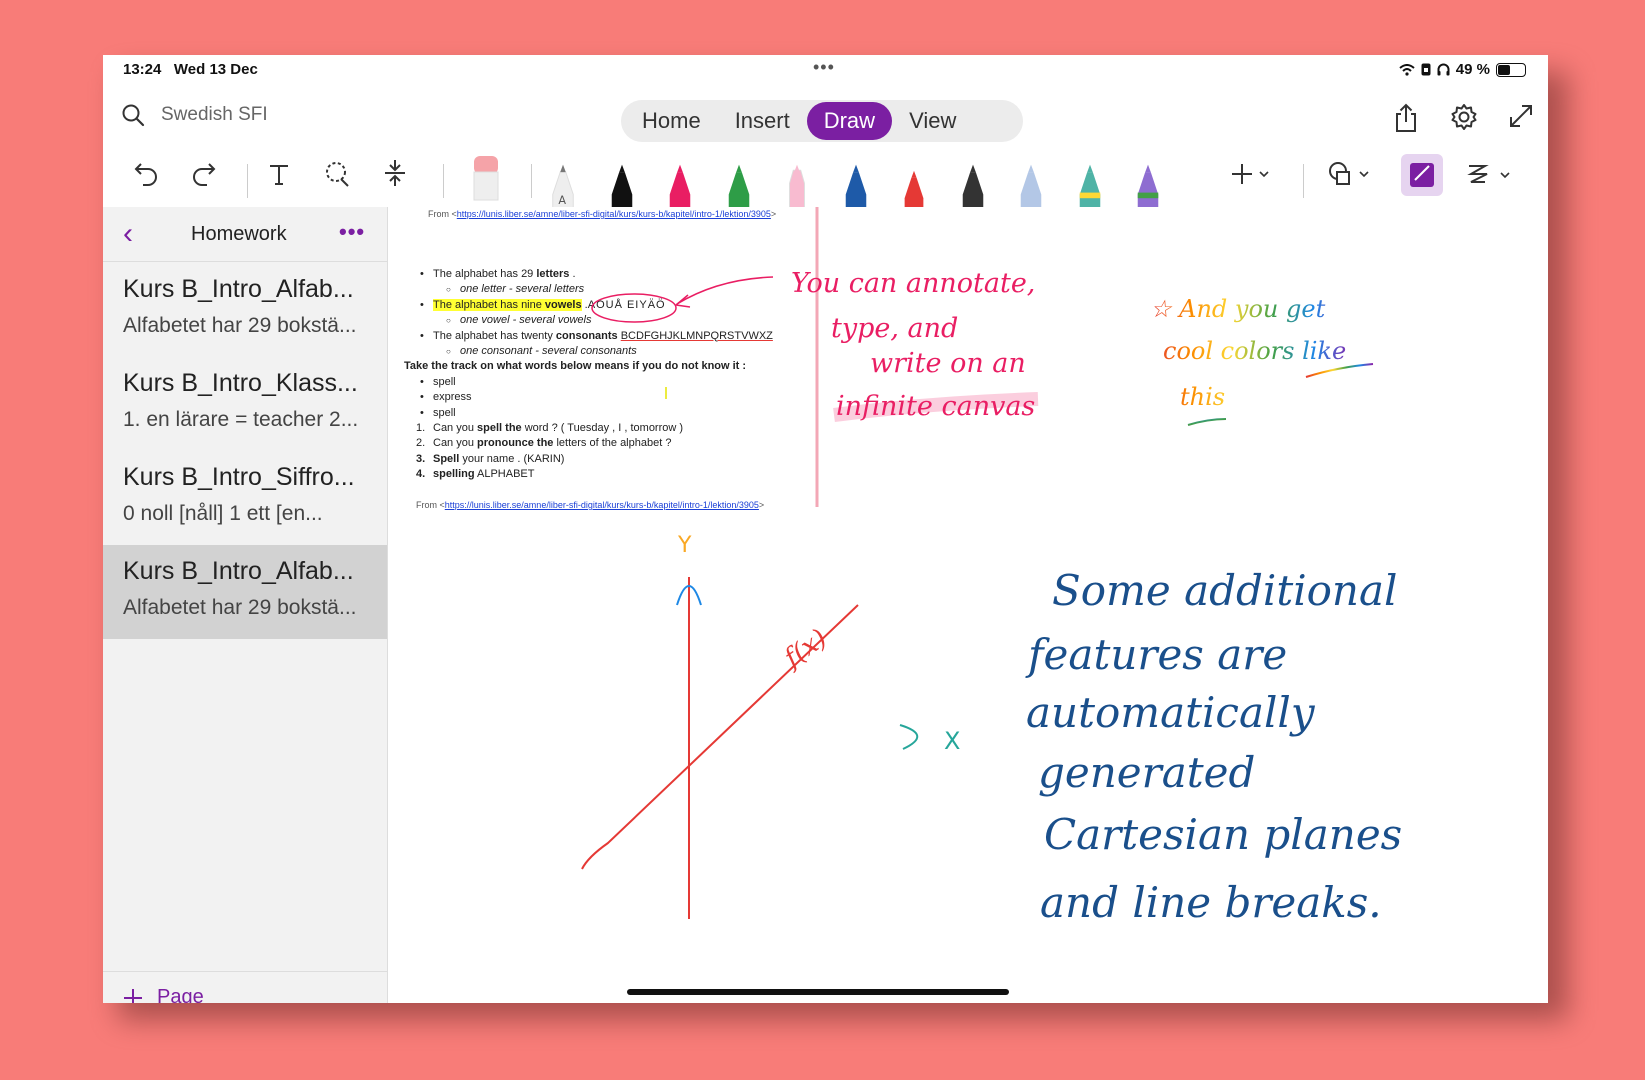 Image resolution: width=1645 pixels, height=1080 pixels. I want to click on battery-percent: 49 %, so click(1472, 69).